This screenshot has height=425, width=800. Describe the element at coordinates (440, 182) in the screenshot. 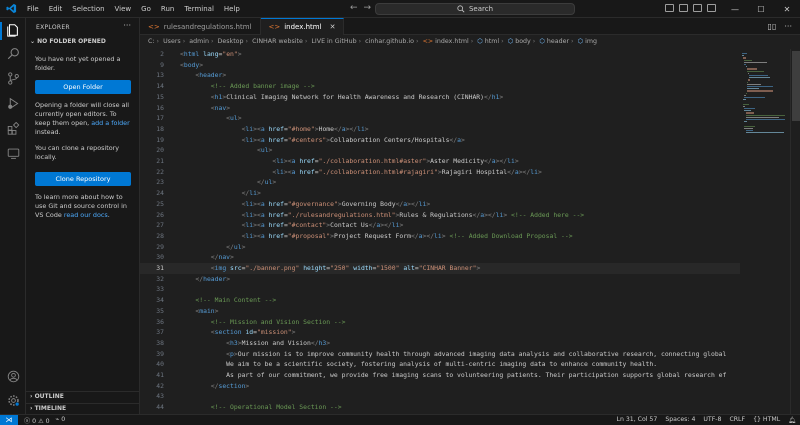

I see `code-line: 23 </ul>` at that location.